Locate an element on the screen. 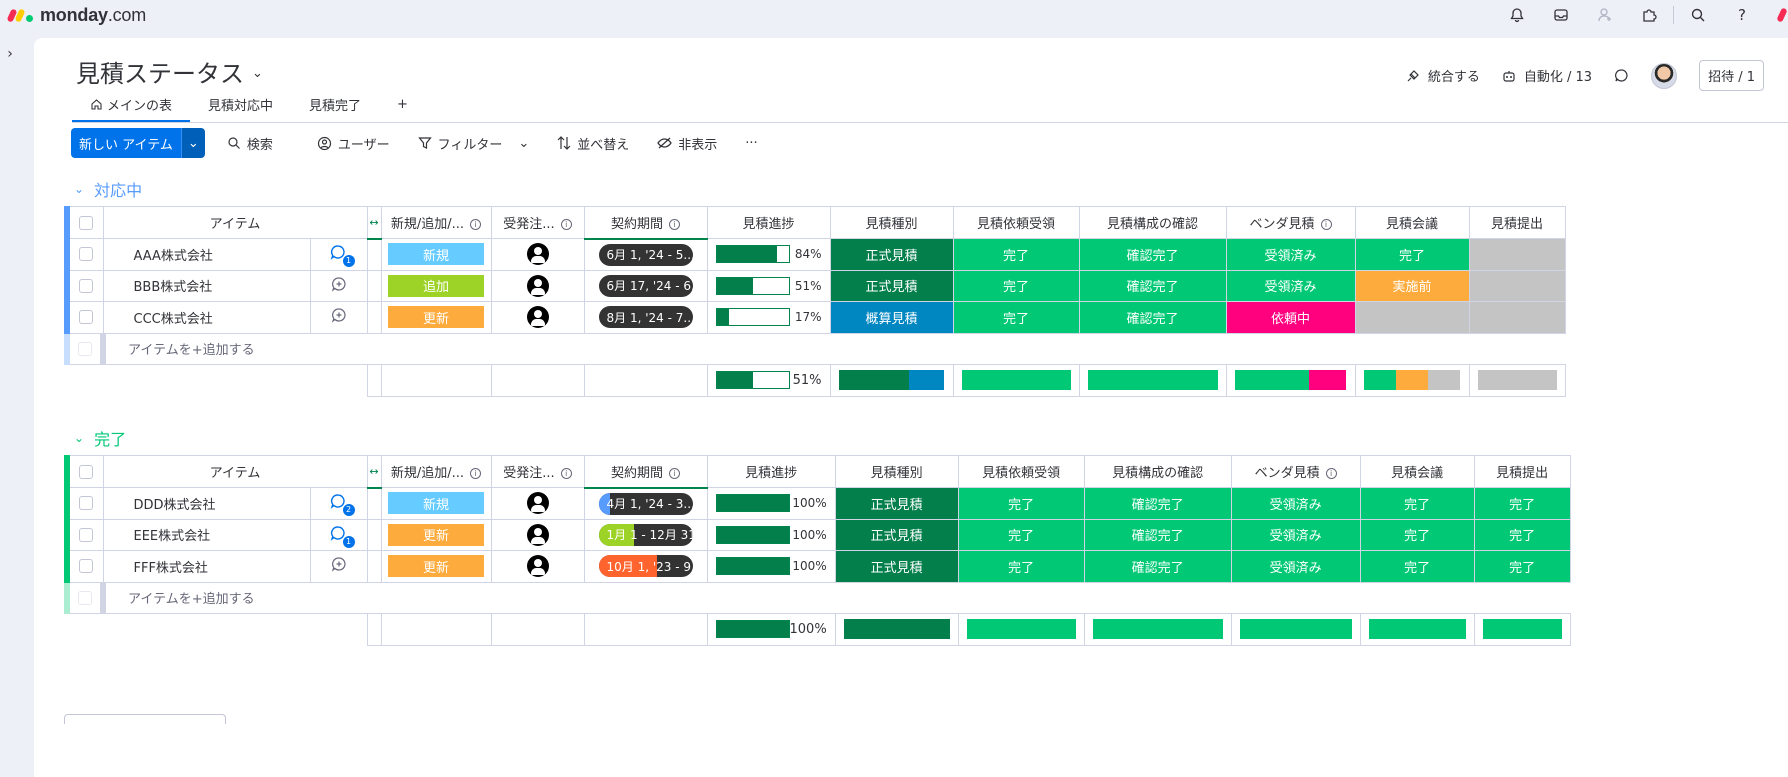 Image resolution: width=1788 pixels, height=777 pixels. column-header-timeline: 契約期間 i is located at coordinates (645, 472).